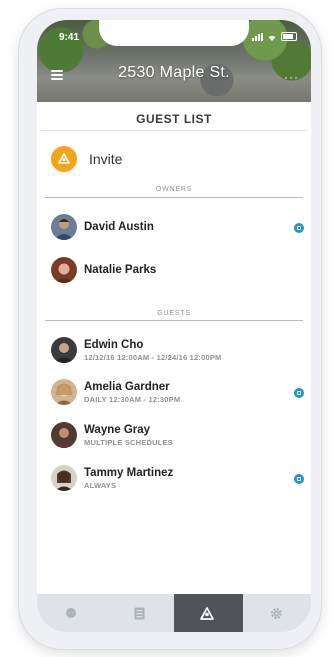  Describe the element at coordinates (128, 442) in the screenshot. I see `access-schedule: MULTIPLE SCHEDULES` at that location.